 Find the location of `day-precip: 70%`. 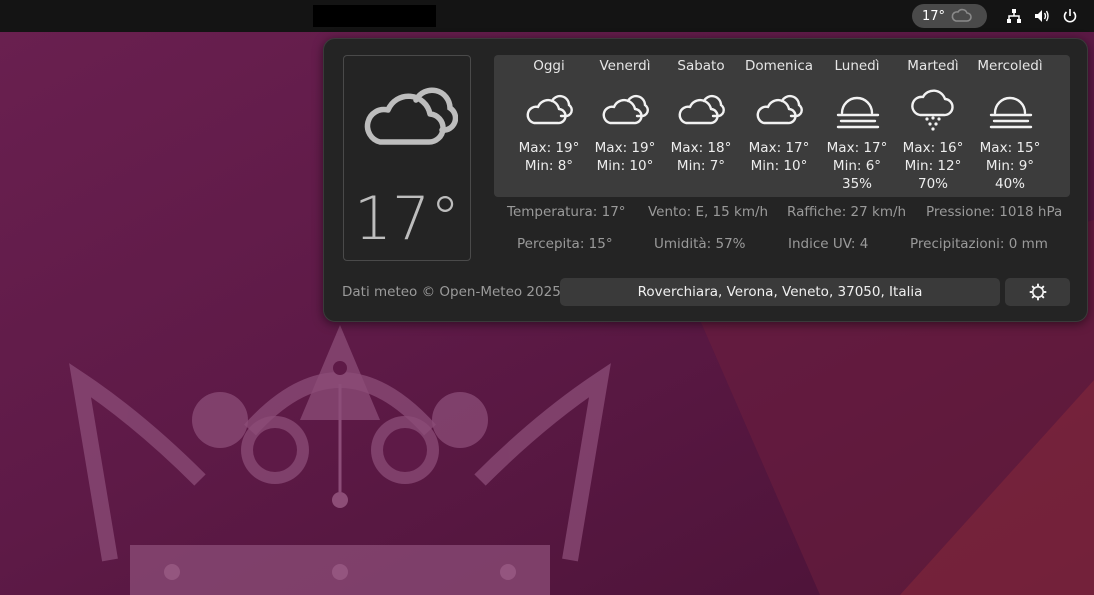

day-precip: 70% is located at coordinates (932, 184).